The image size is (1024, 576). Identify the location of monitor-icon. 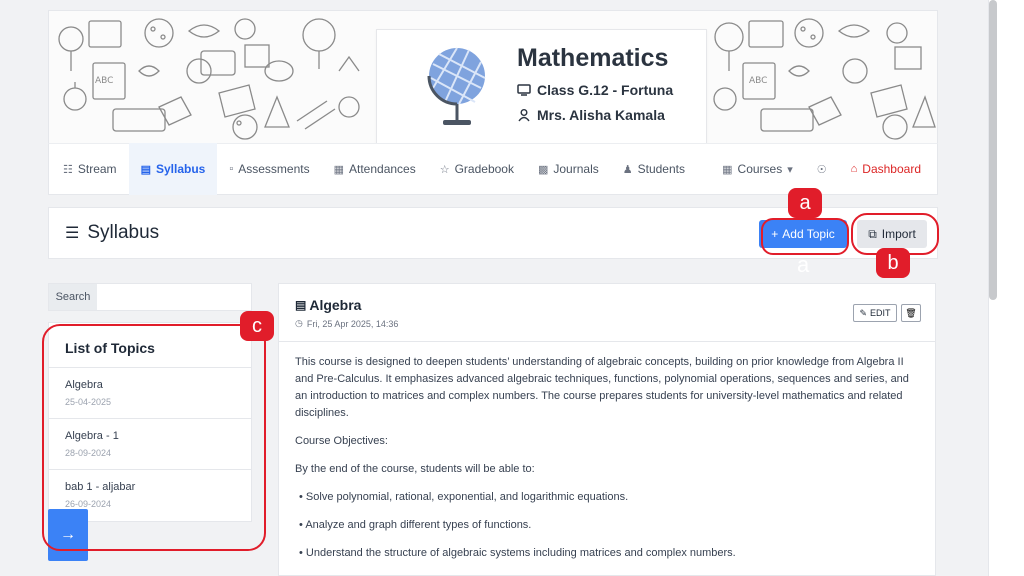
(524, 90).